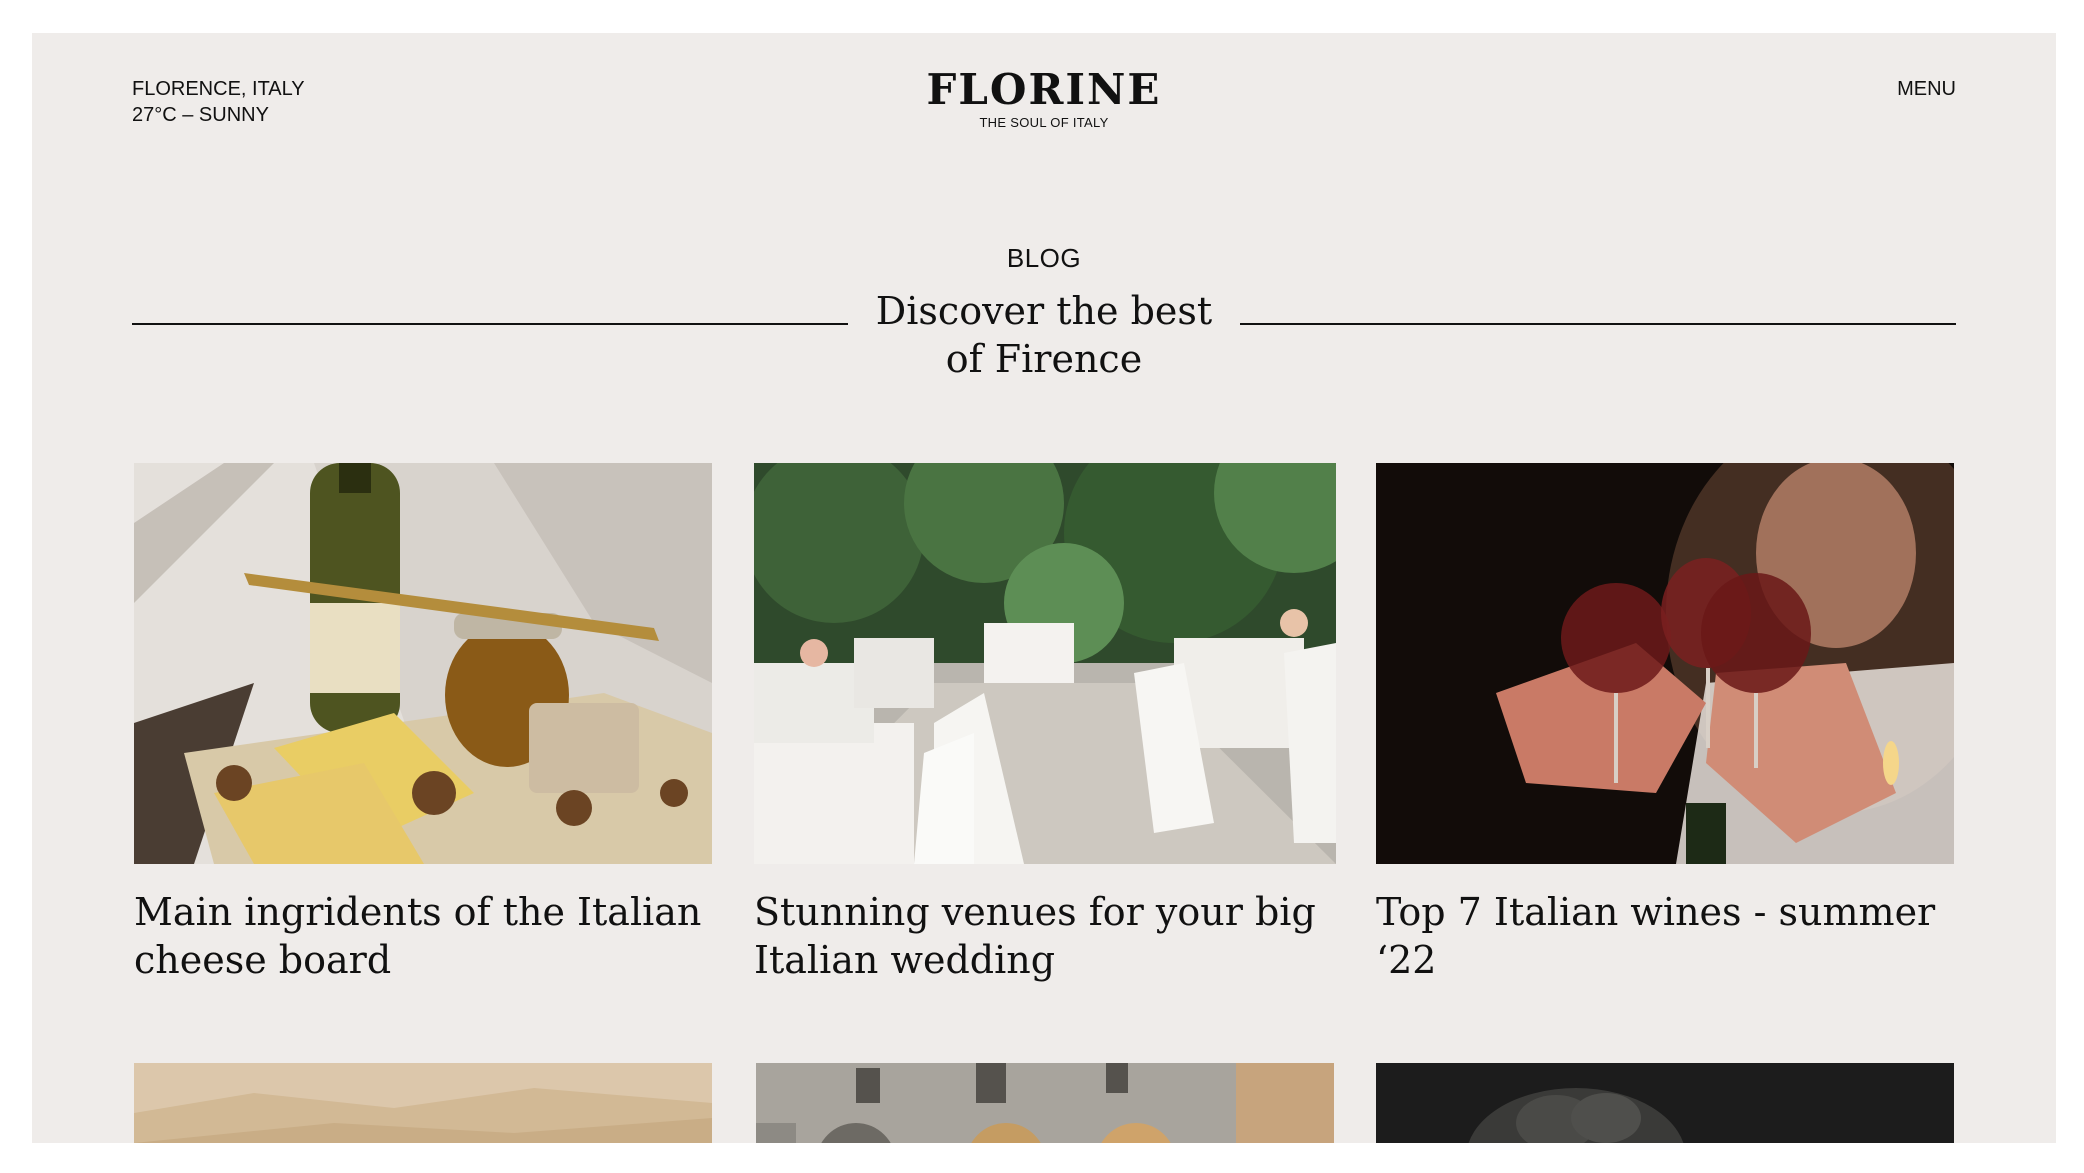 The height and width of the screenshot is (1173, 2084). I want to click on section-label: BLOG, so click(1044, 258).